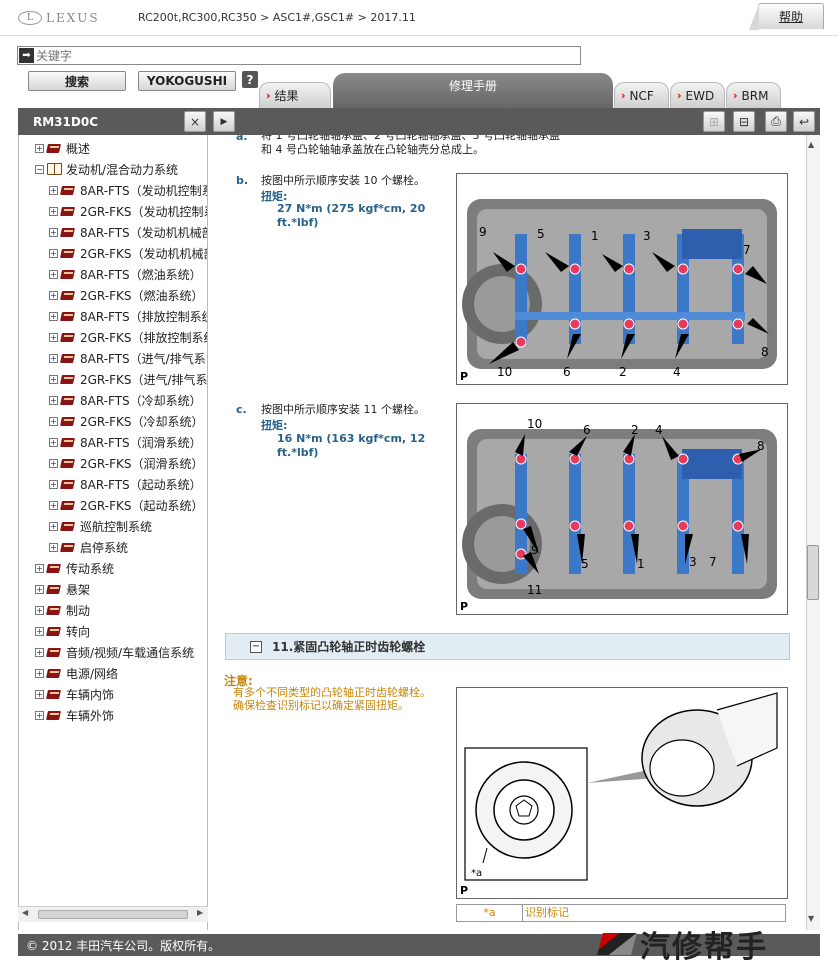 This screenshot has width=838, height=967. What do you see at coordinates (619, 794) in the screenshot?
I see `gear-bolt-diagram: *a P` at bounding box center [619, 794].